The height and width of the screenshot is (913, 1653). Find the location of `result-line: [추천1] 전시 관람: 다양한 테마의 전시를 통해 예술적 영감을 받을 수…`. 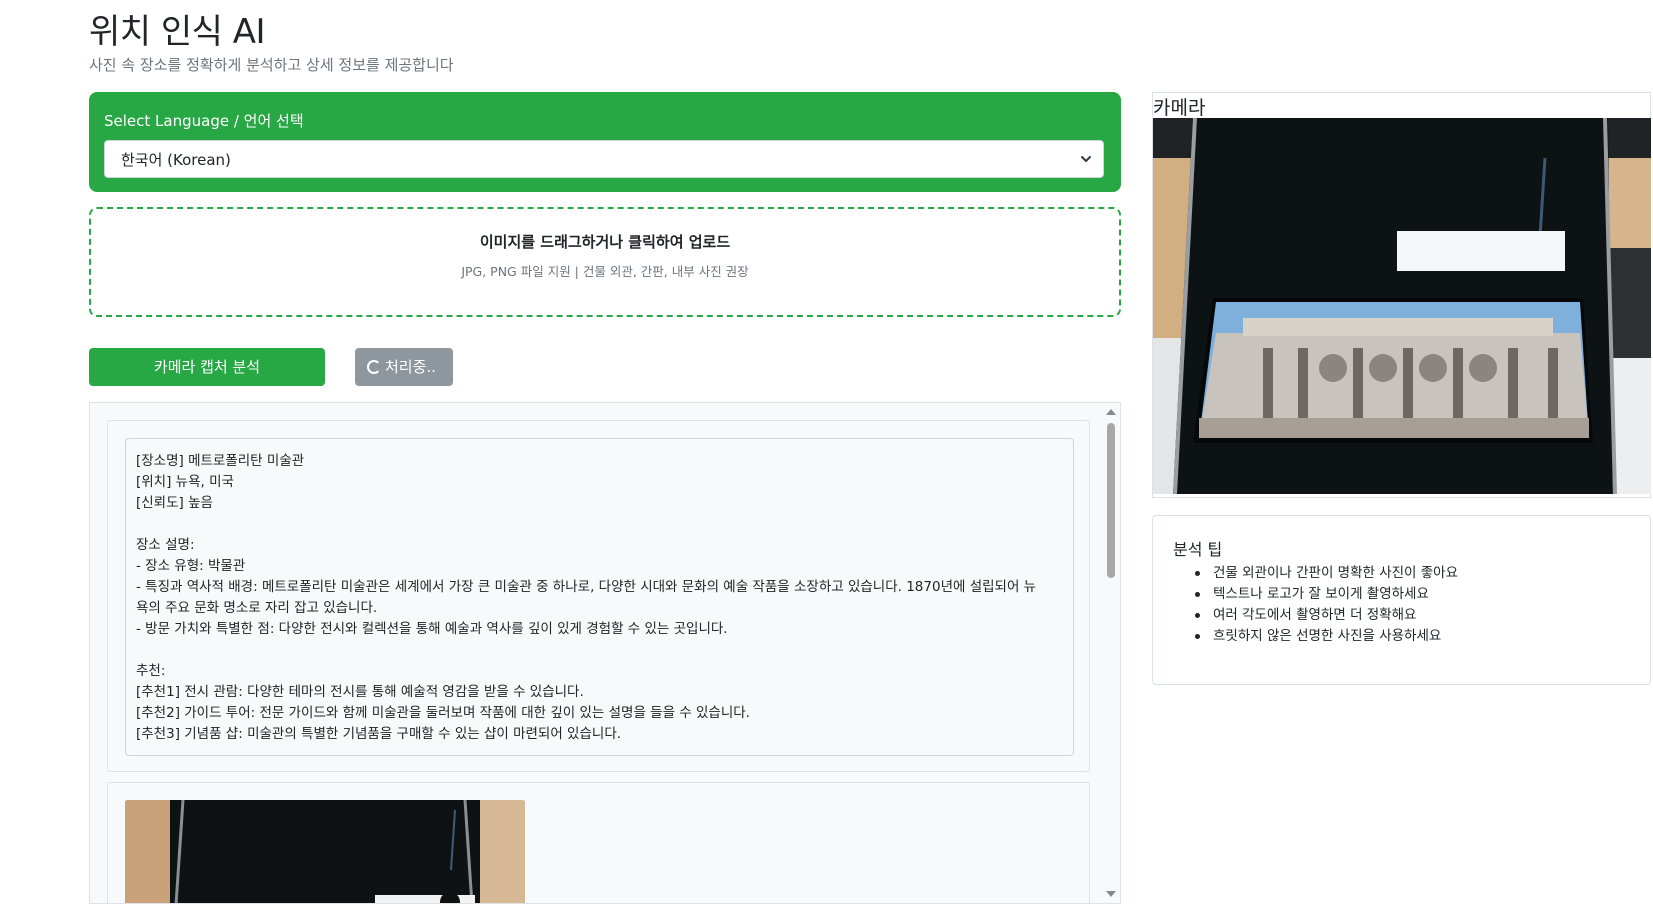

result-line: [추천1] 전시 관람: 다양한 테마의 전시를 통해 예술적 영감을 받을 수… is located at coordinates (360, 692).